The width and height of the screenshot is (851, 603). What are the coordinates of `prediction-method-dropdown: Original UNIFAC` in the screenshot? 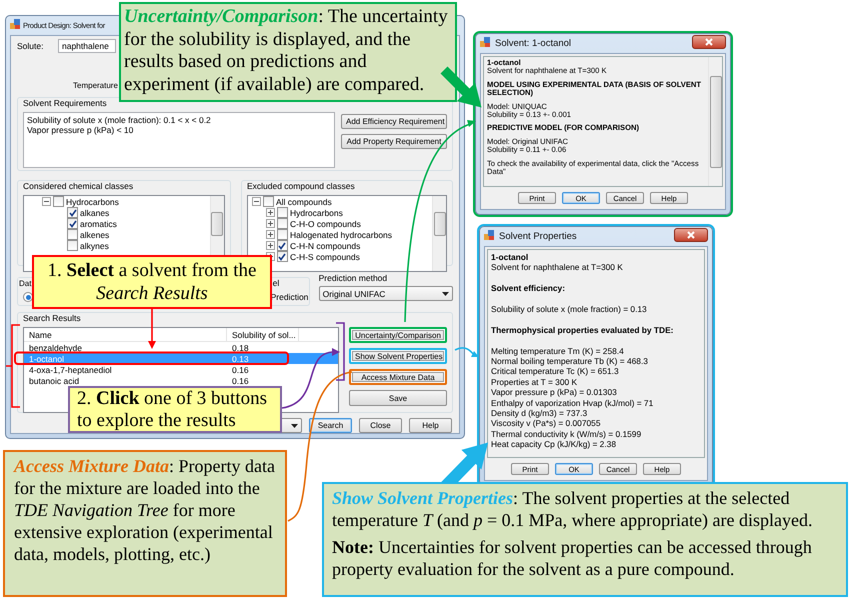 It's located at (385, 293).